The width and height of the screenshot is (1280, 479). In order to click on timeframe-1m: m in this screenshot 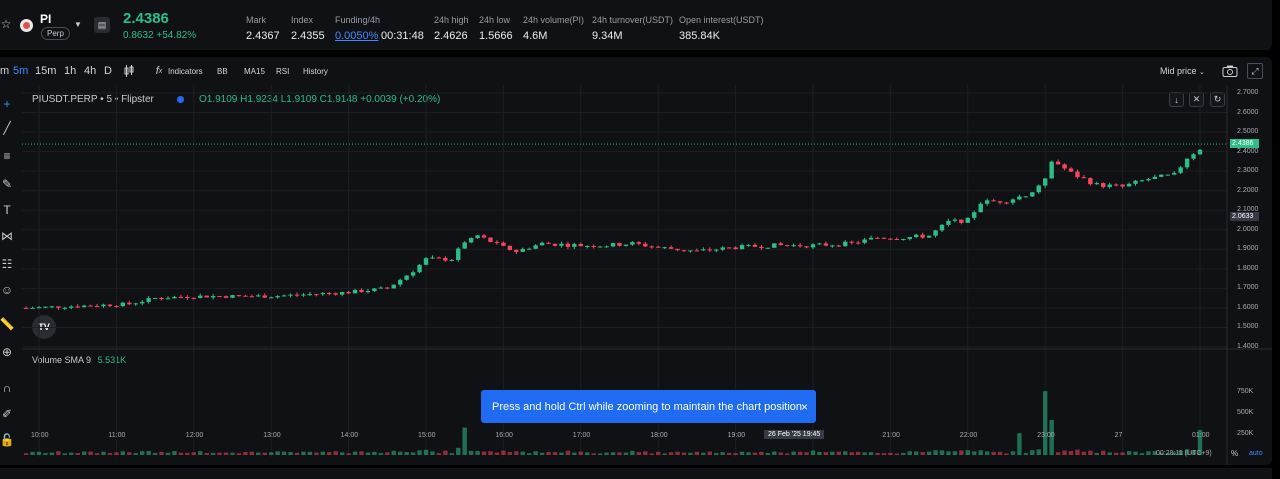, I will do `click(4, 71)`.